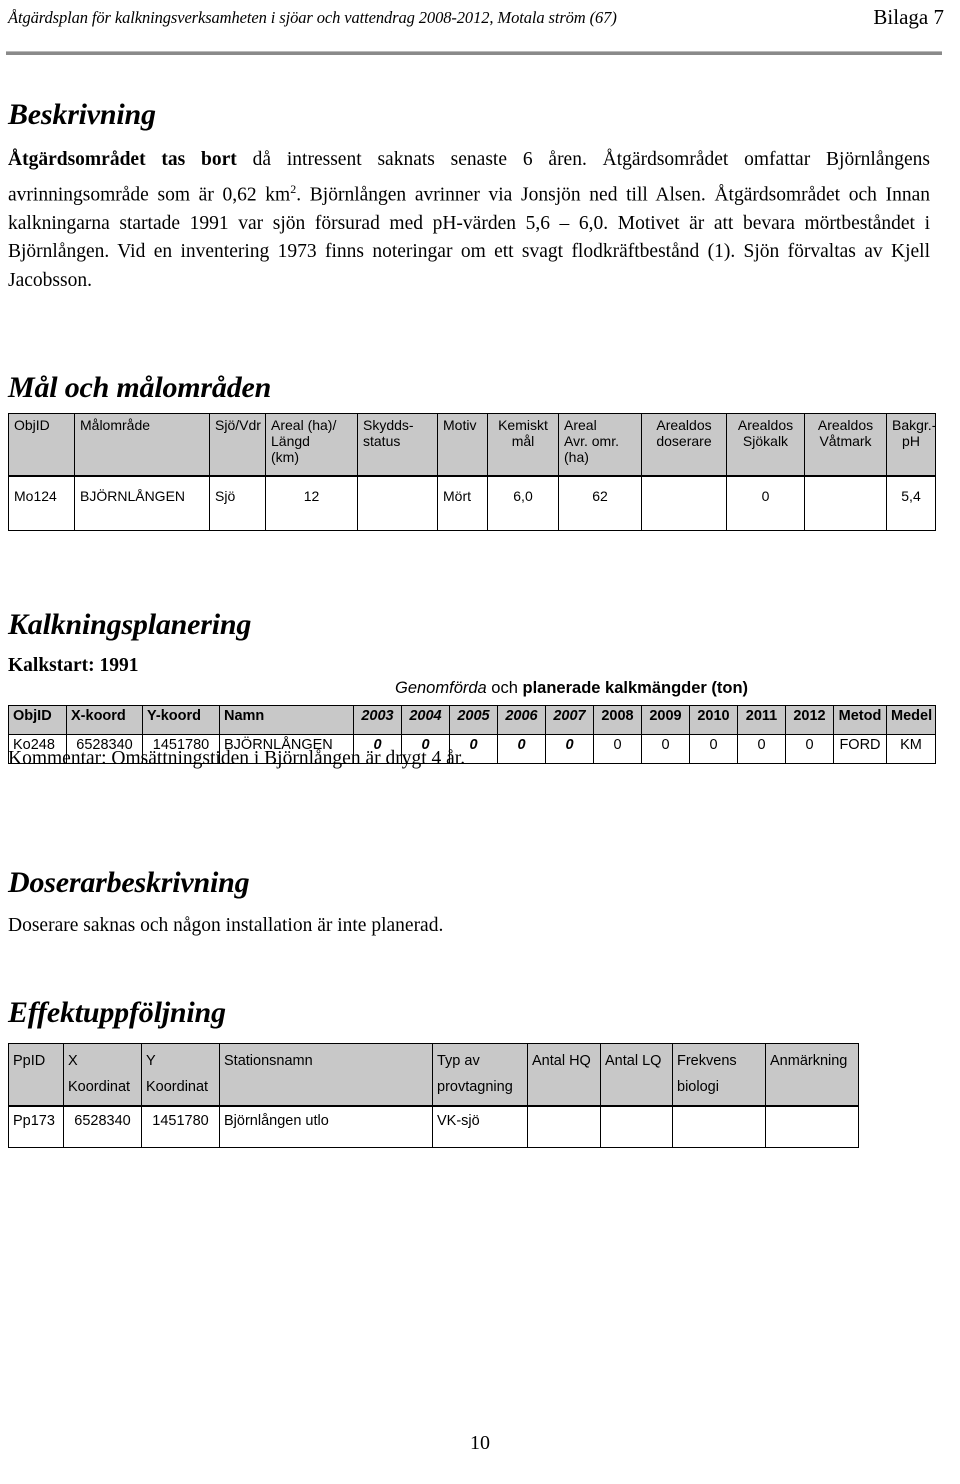  I want to click on col-year-2005: 2005, so click(473, 720).